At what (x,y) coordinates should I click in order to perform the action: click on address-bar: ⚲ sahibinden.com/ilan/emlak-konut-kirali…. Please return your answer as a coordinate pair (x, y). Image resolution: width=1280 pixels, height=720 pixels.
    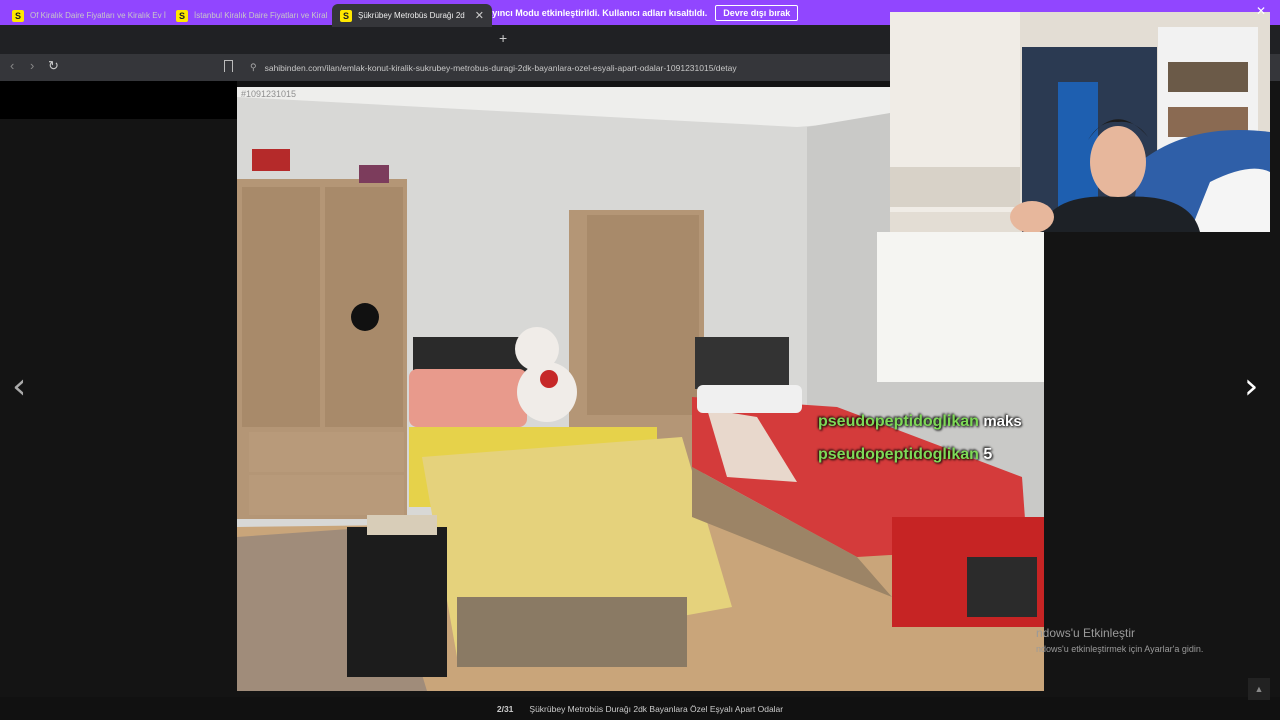
    Looking at the image, I should click on (493, 67).